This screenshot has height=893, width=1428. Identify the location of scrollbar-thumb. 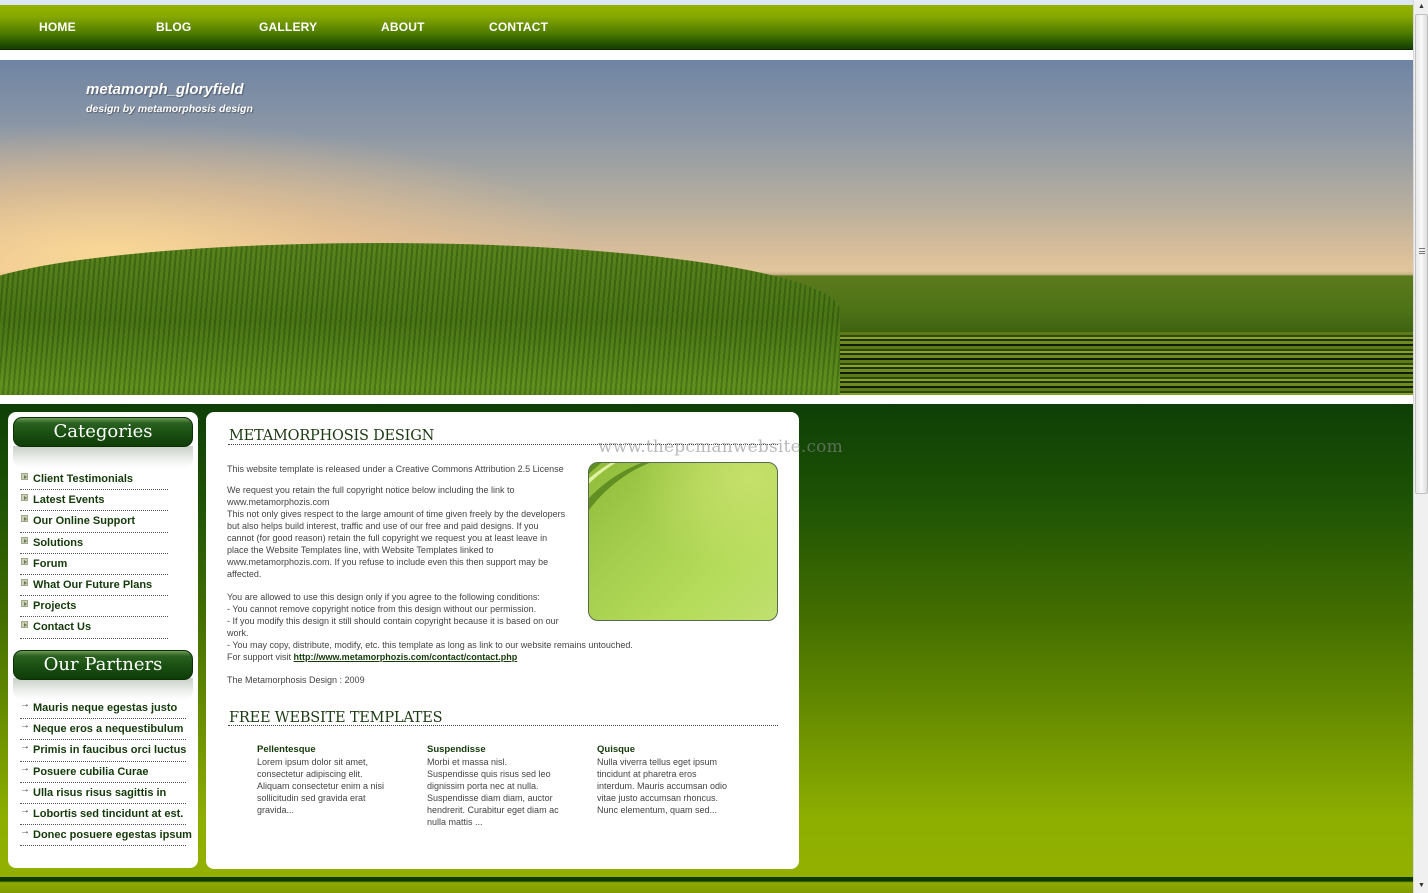
(1421, 254).